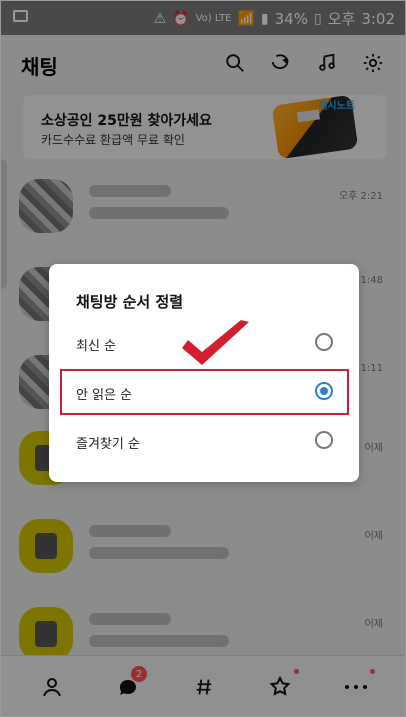 This screenshot has width=406, height=717. I want to click on option-label: 즐겨찾기 순, so click(108, 444).